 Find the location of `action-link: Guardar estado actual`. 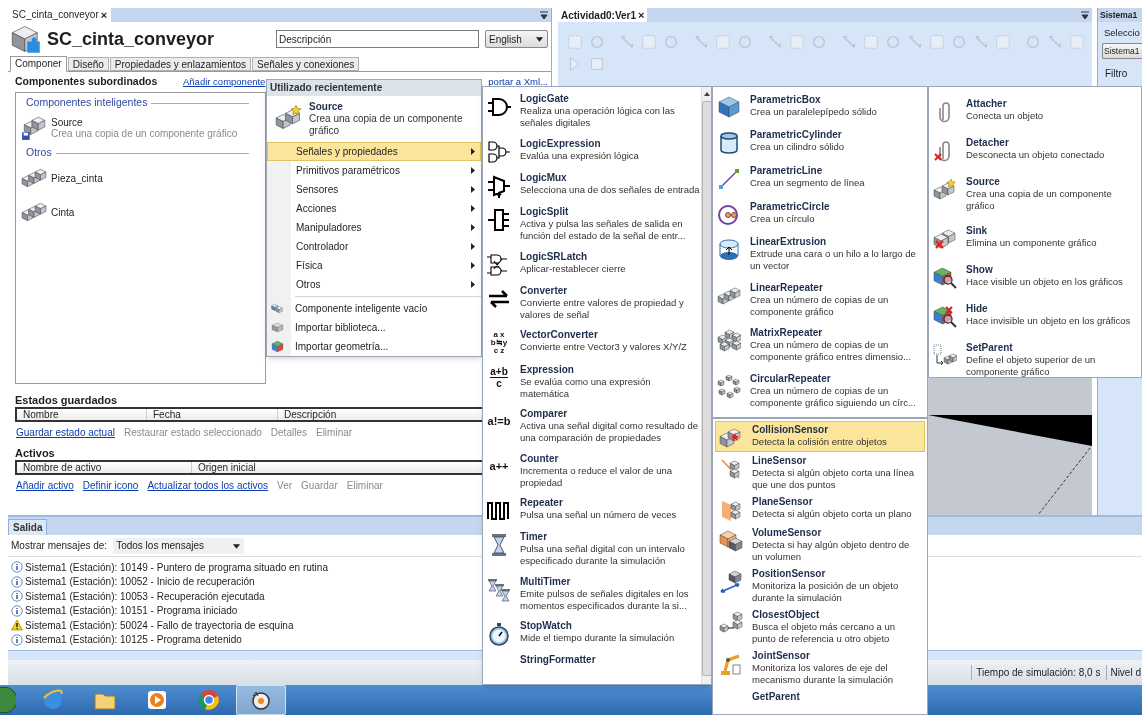

action-link: Guardar estado actual is located at coordinates (65, 432).